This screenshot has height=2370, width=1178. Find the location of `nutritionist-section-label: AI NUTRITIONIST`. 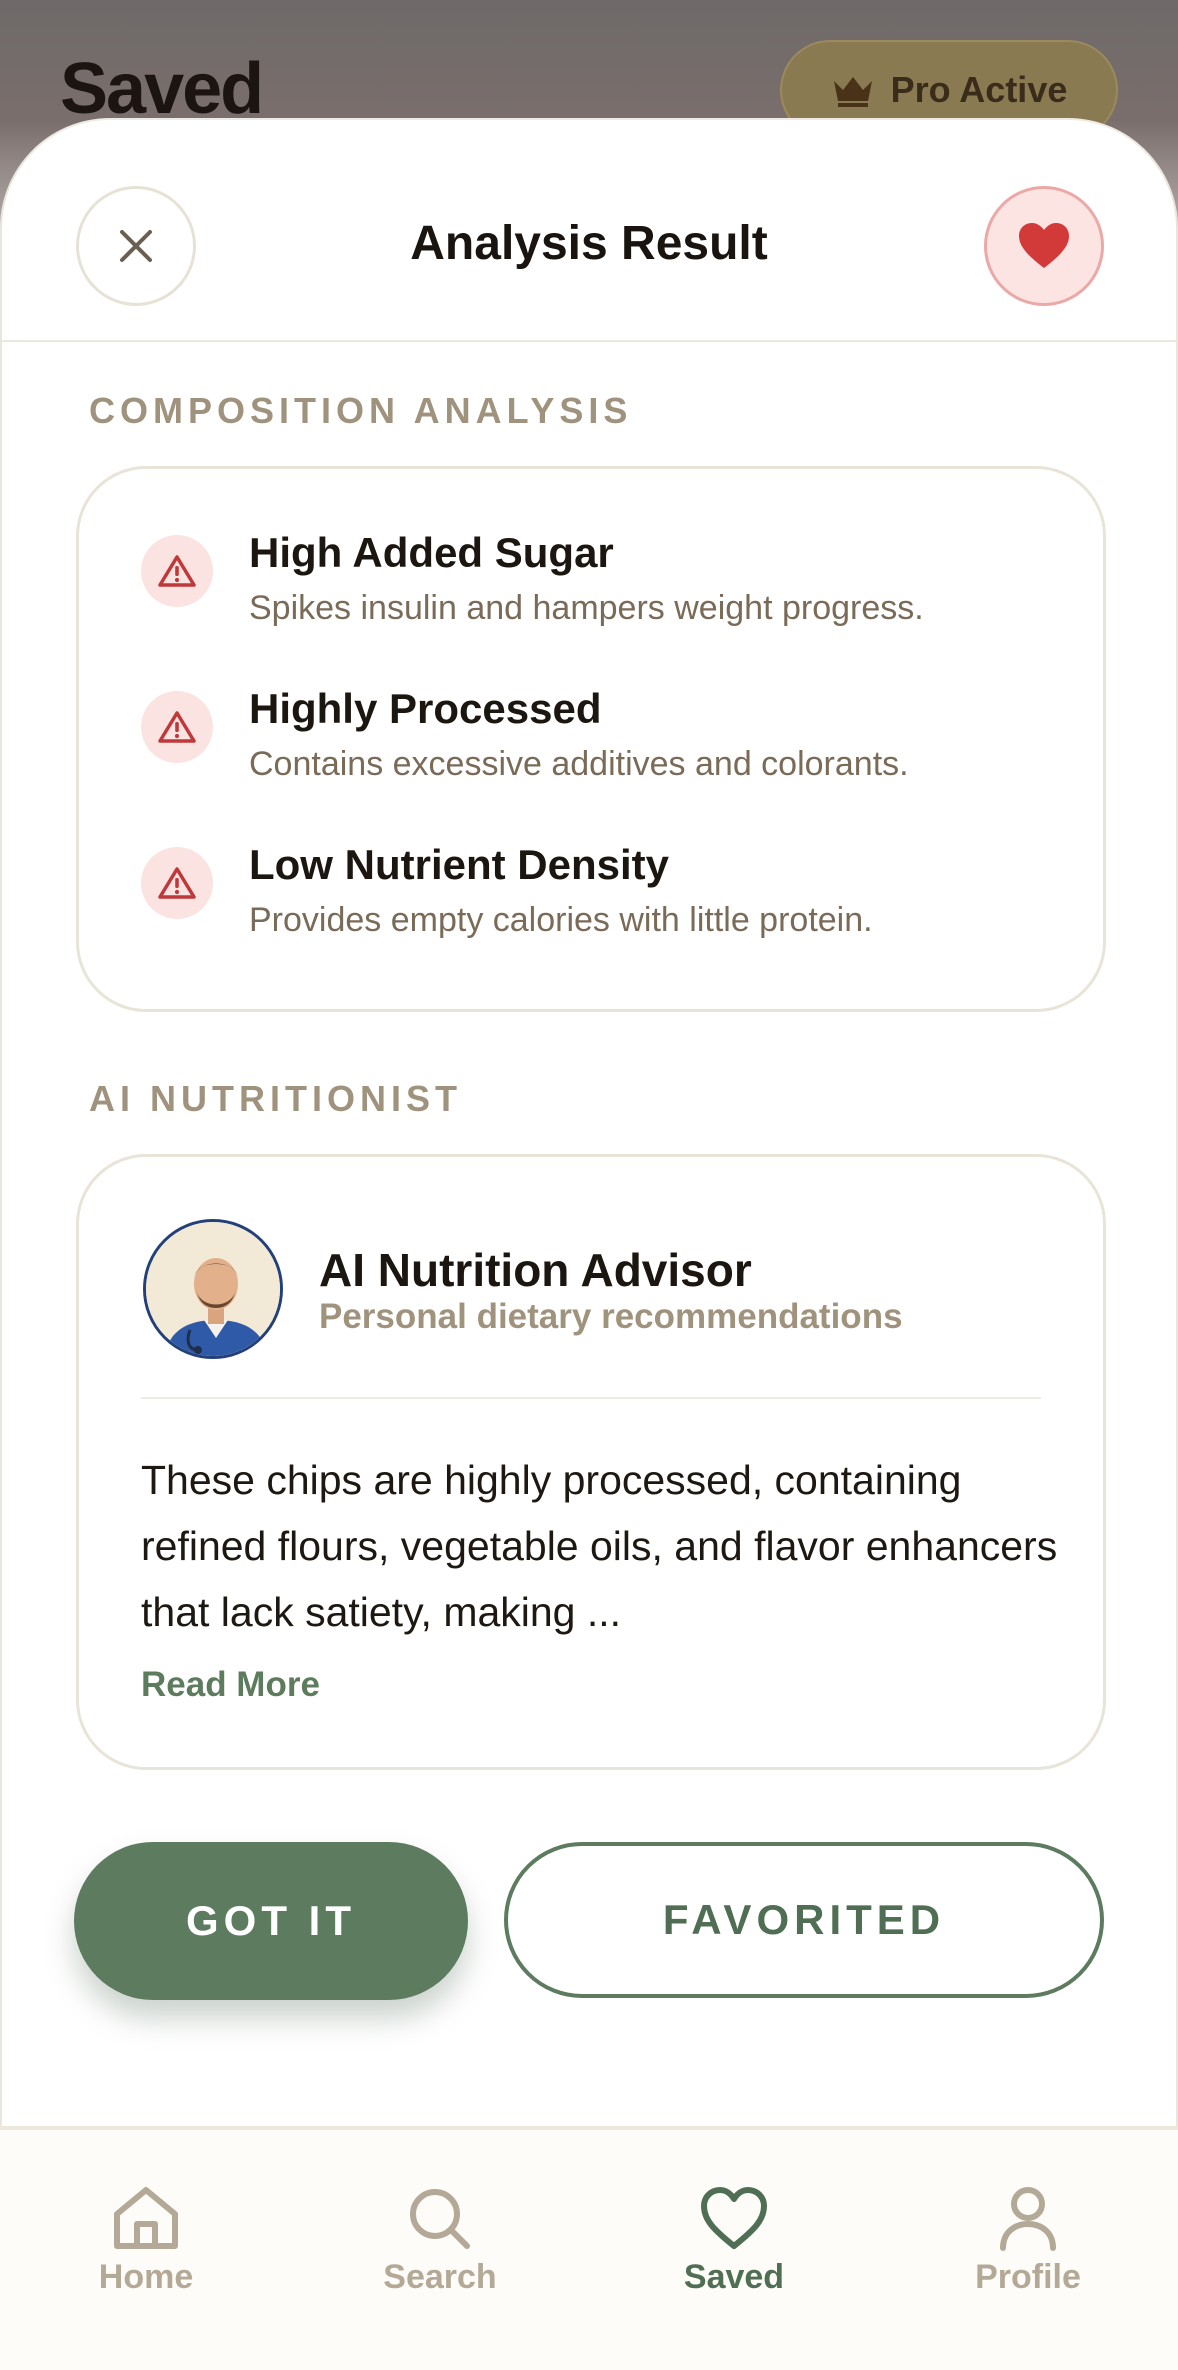

nutritionist-section-label: AI NUTRITIONIST is located at coordinates (275, 1098).